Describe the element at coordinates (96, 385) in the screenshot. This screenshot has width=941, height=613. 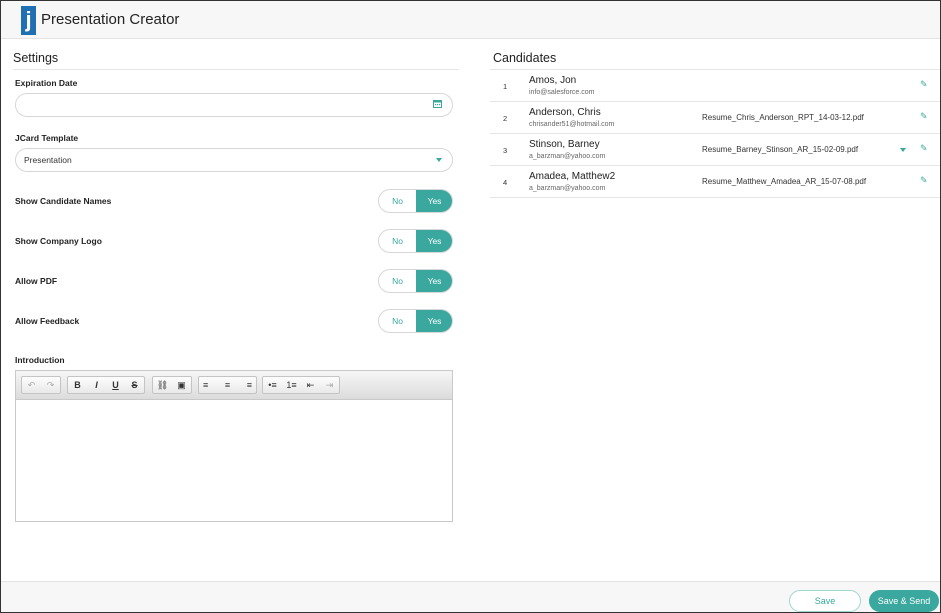
I see `italic-button: I` at that location.